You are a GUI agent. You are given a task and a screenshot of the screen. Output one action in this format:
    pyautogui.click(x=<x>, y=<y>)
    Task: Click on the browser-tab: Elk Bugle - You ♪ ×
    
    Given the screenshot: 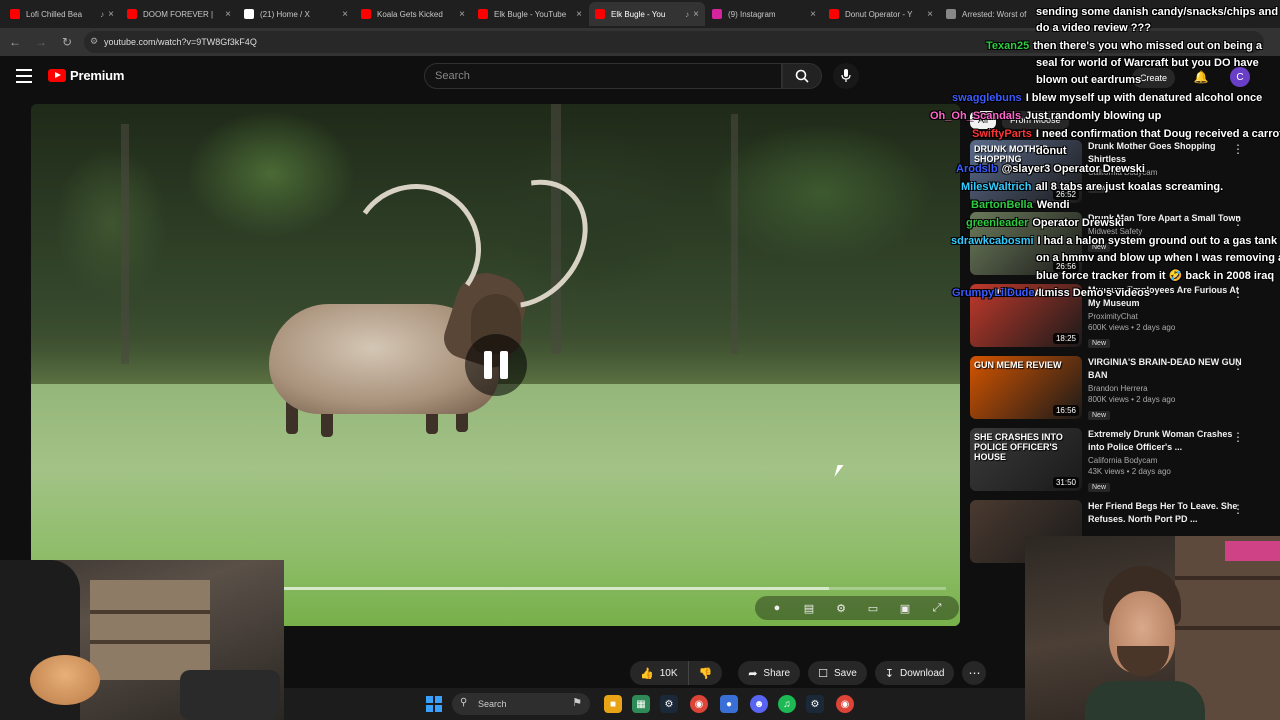 What is the action you would take?
    pyautogui.click(x=647, y=14)
    